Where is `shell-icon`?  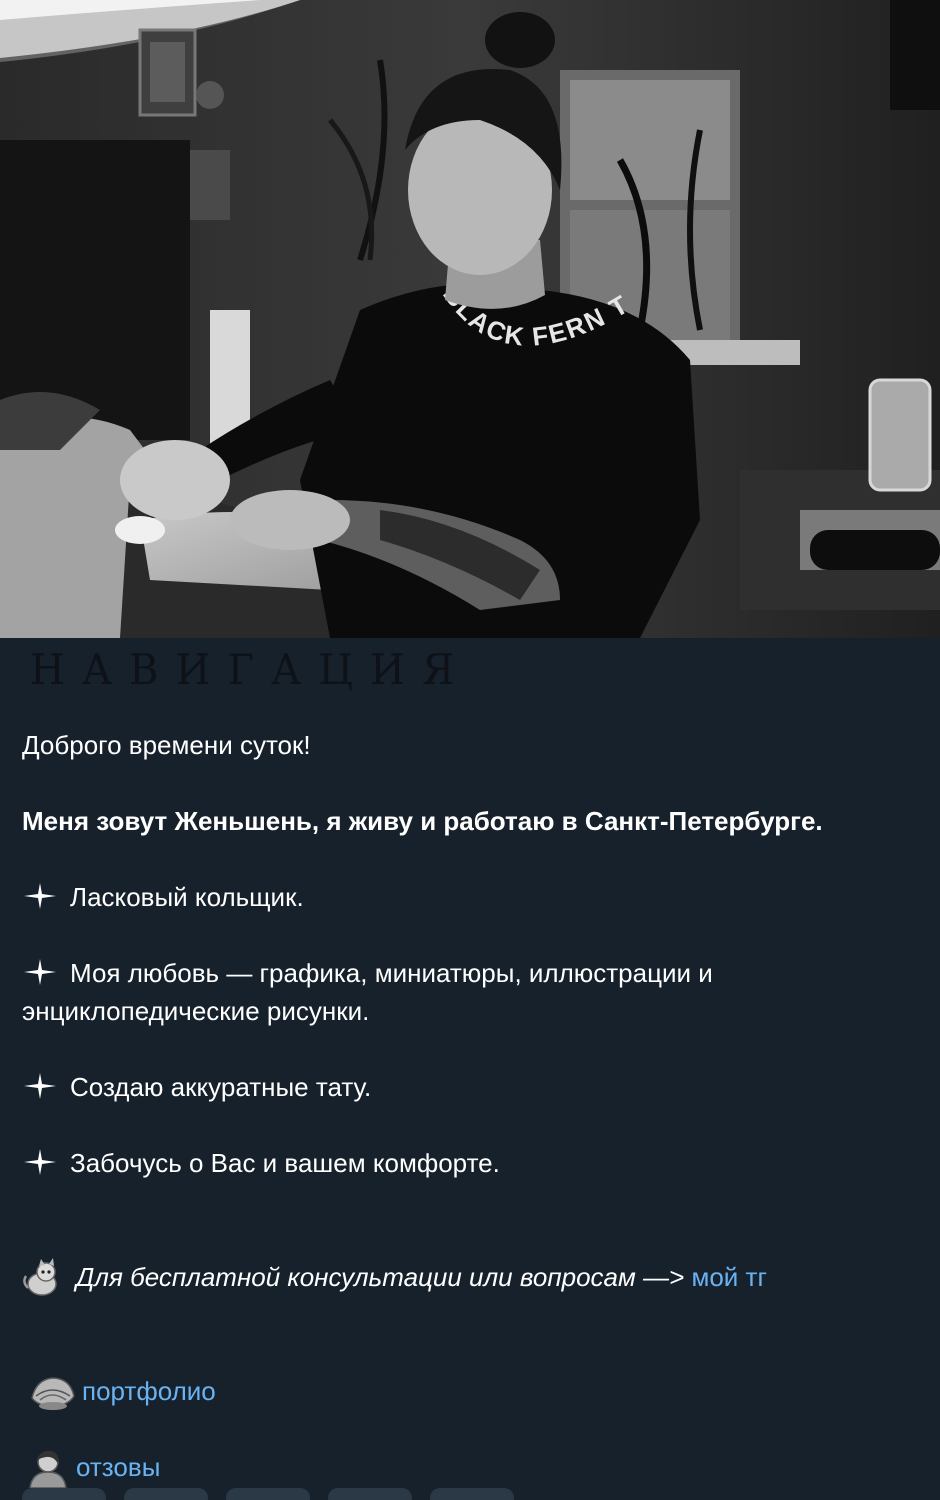
shell-icon is located at coordinates (53, 1393).